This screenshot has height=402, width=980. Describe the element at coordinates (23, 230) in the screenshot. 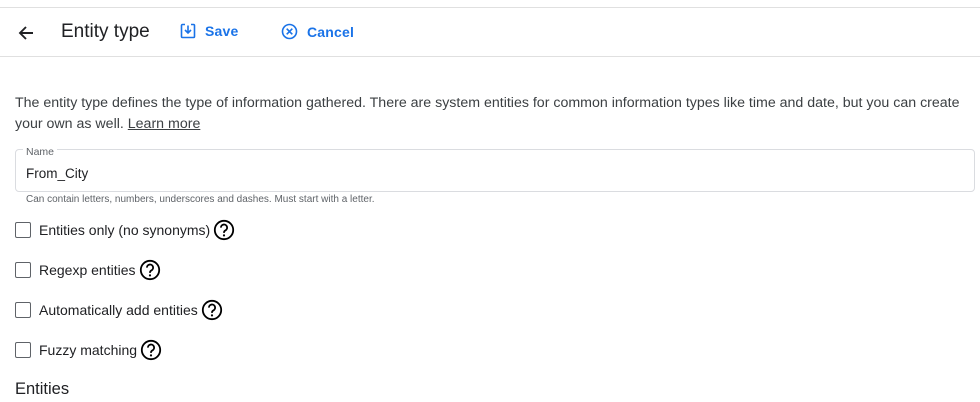

I see `entities-only-checkbox` at that location.